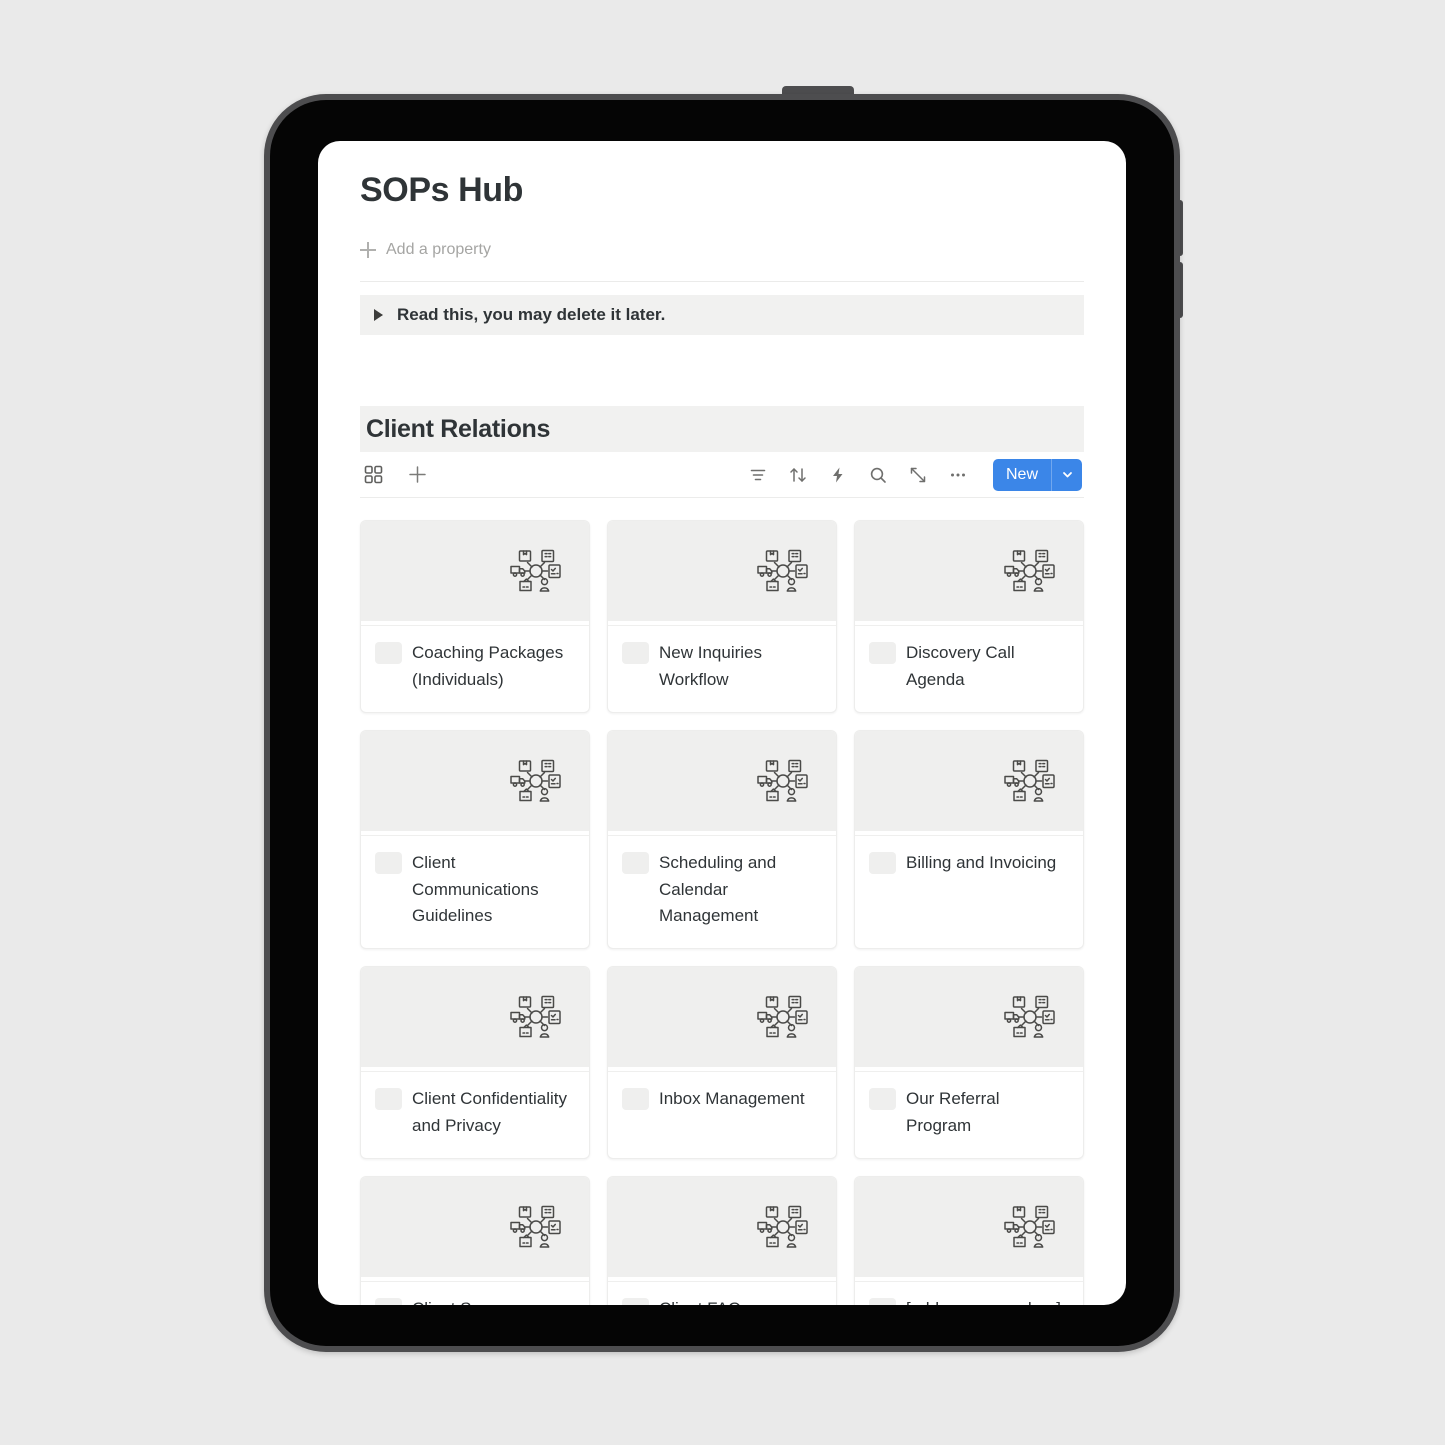  Describe the element at coordinates (969, 891) in the screenshot. I see `gallery-card-body: Billing and Invoicing` at that location.